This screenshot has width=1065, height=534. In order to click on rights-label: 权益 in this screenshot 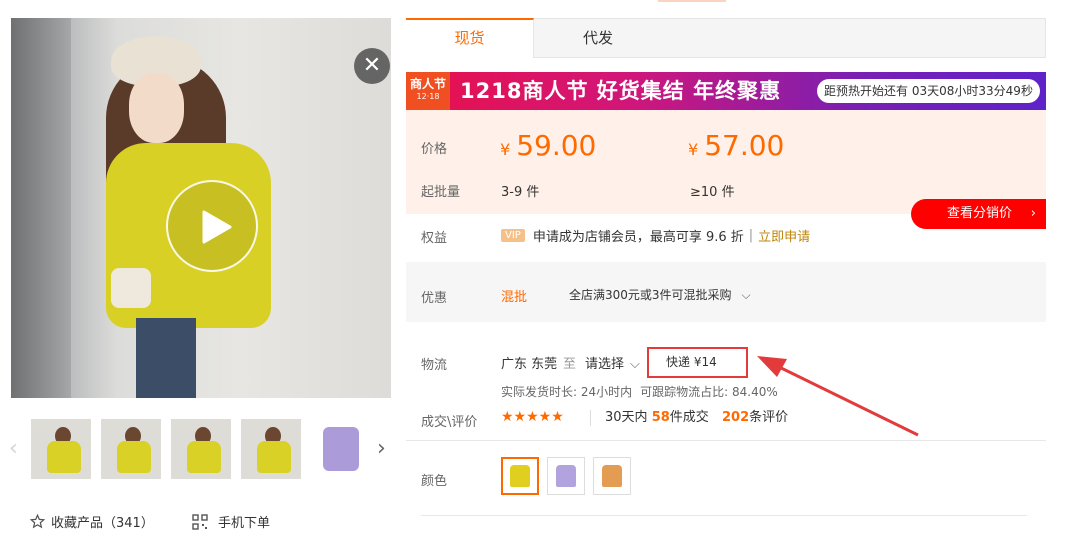, I will do `click(434, 238)`.